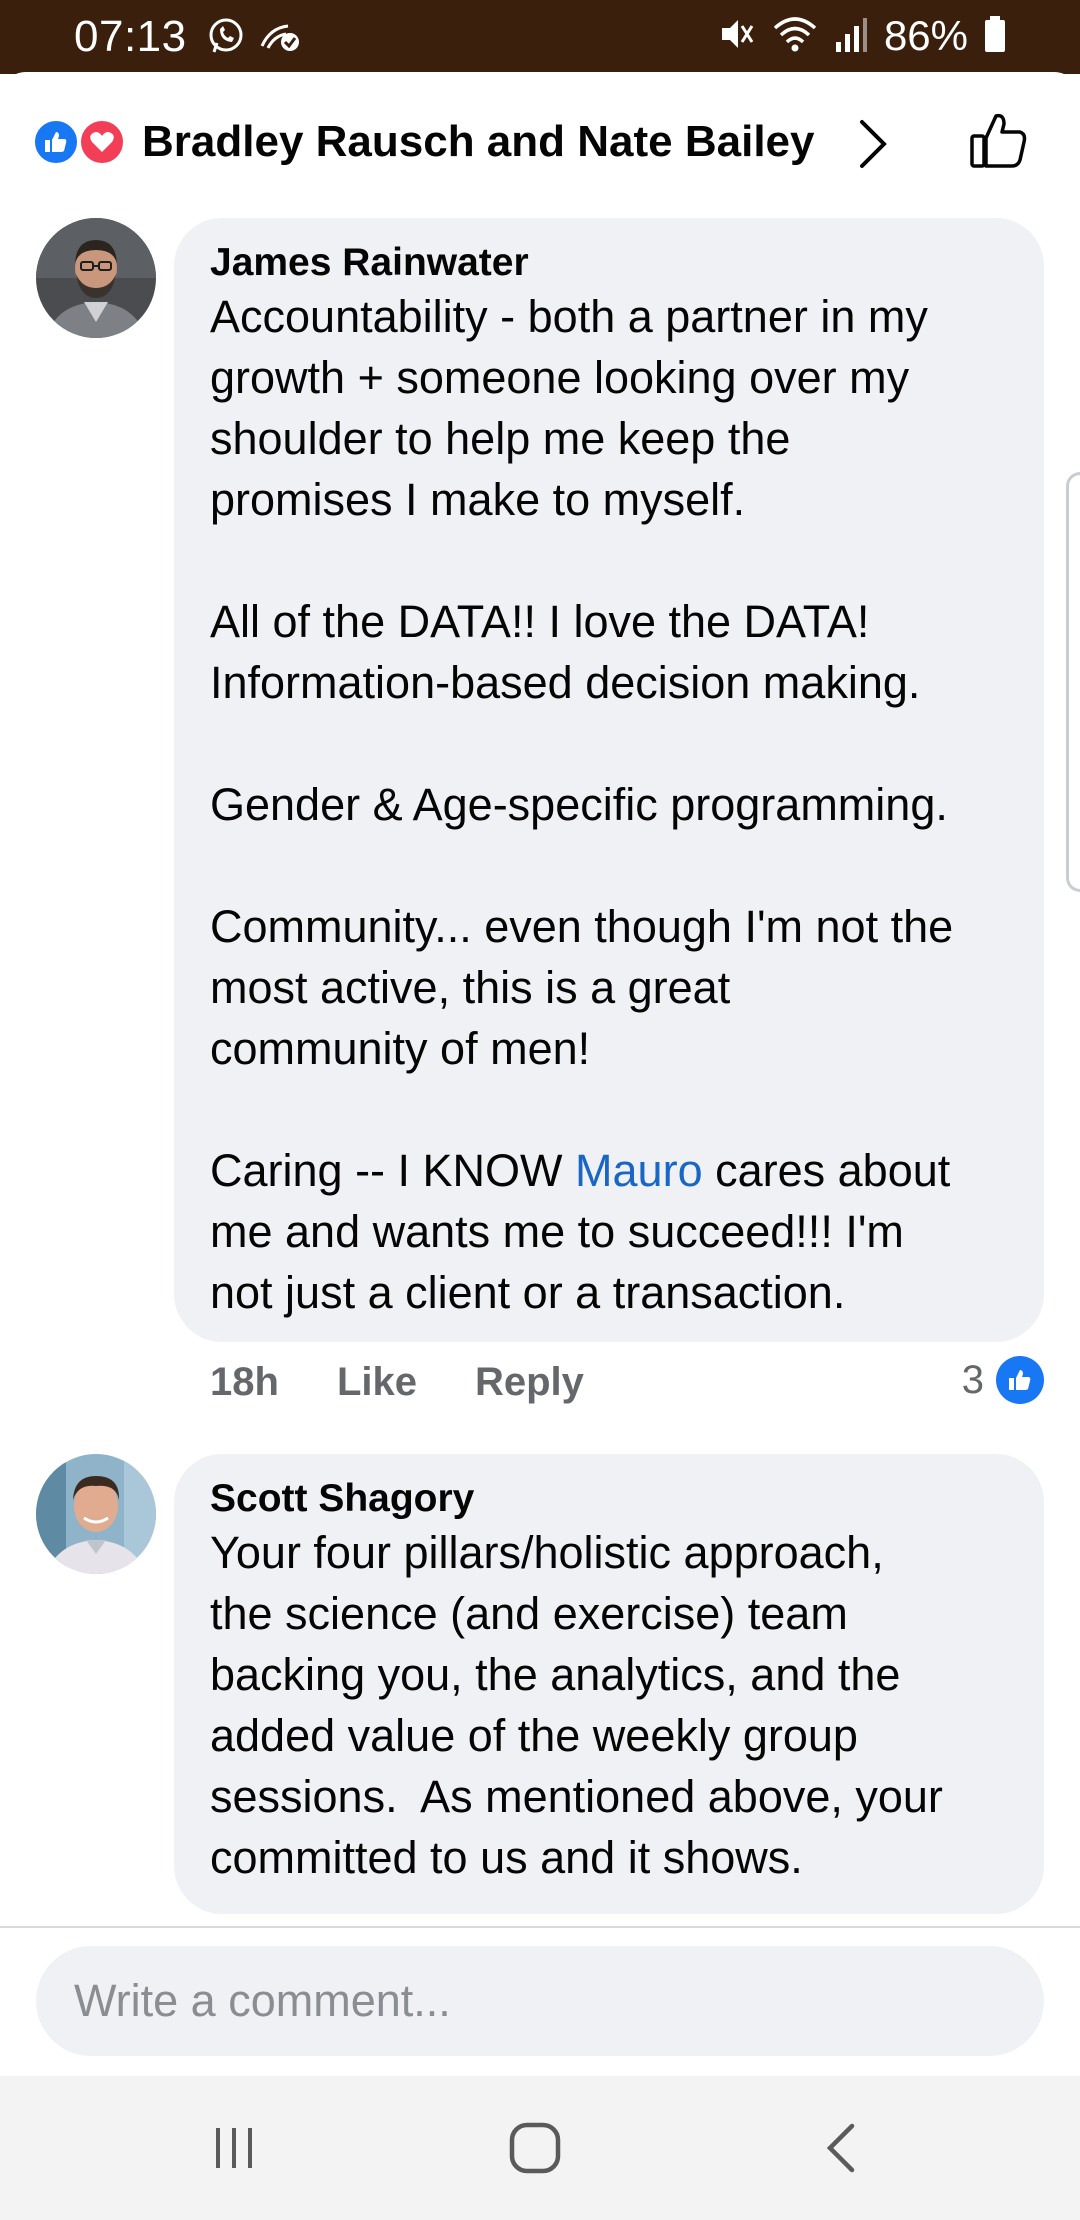 The image size is (1080, 2220). Describe the element at coordinates (234, 2148) in the screenshot. I see `recent-apps-icon` at that location.